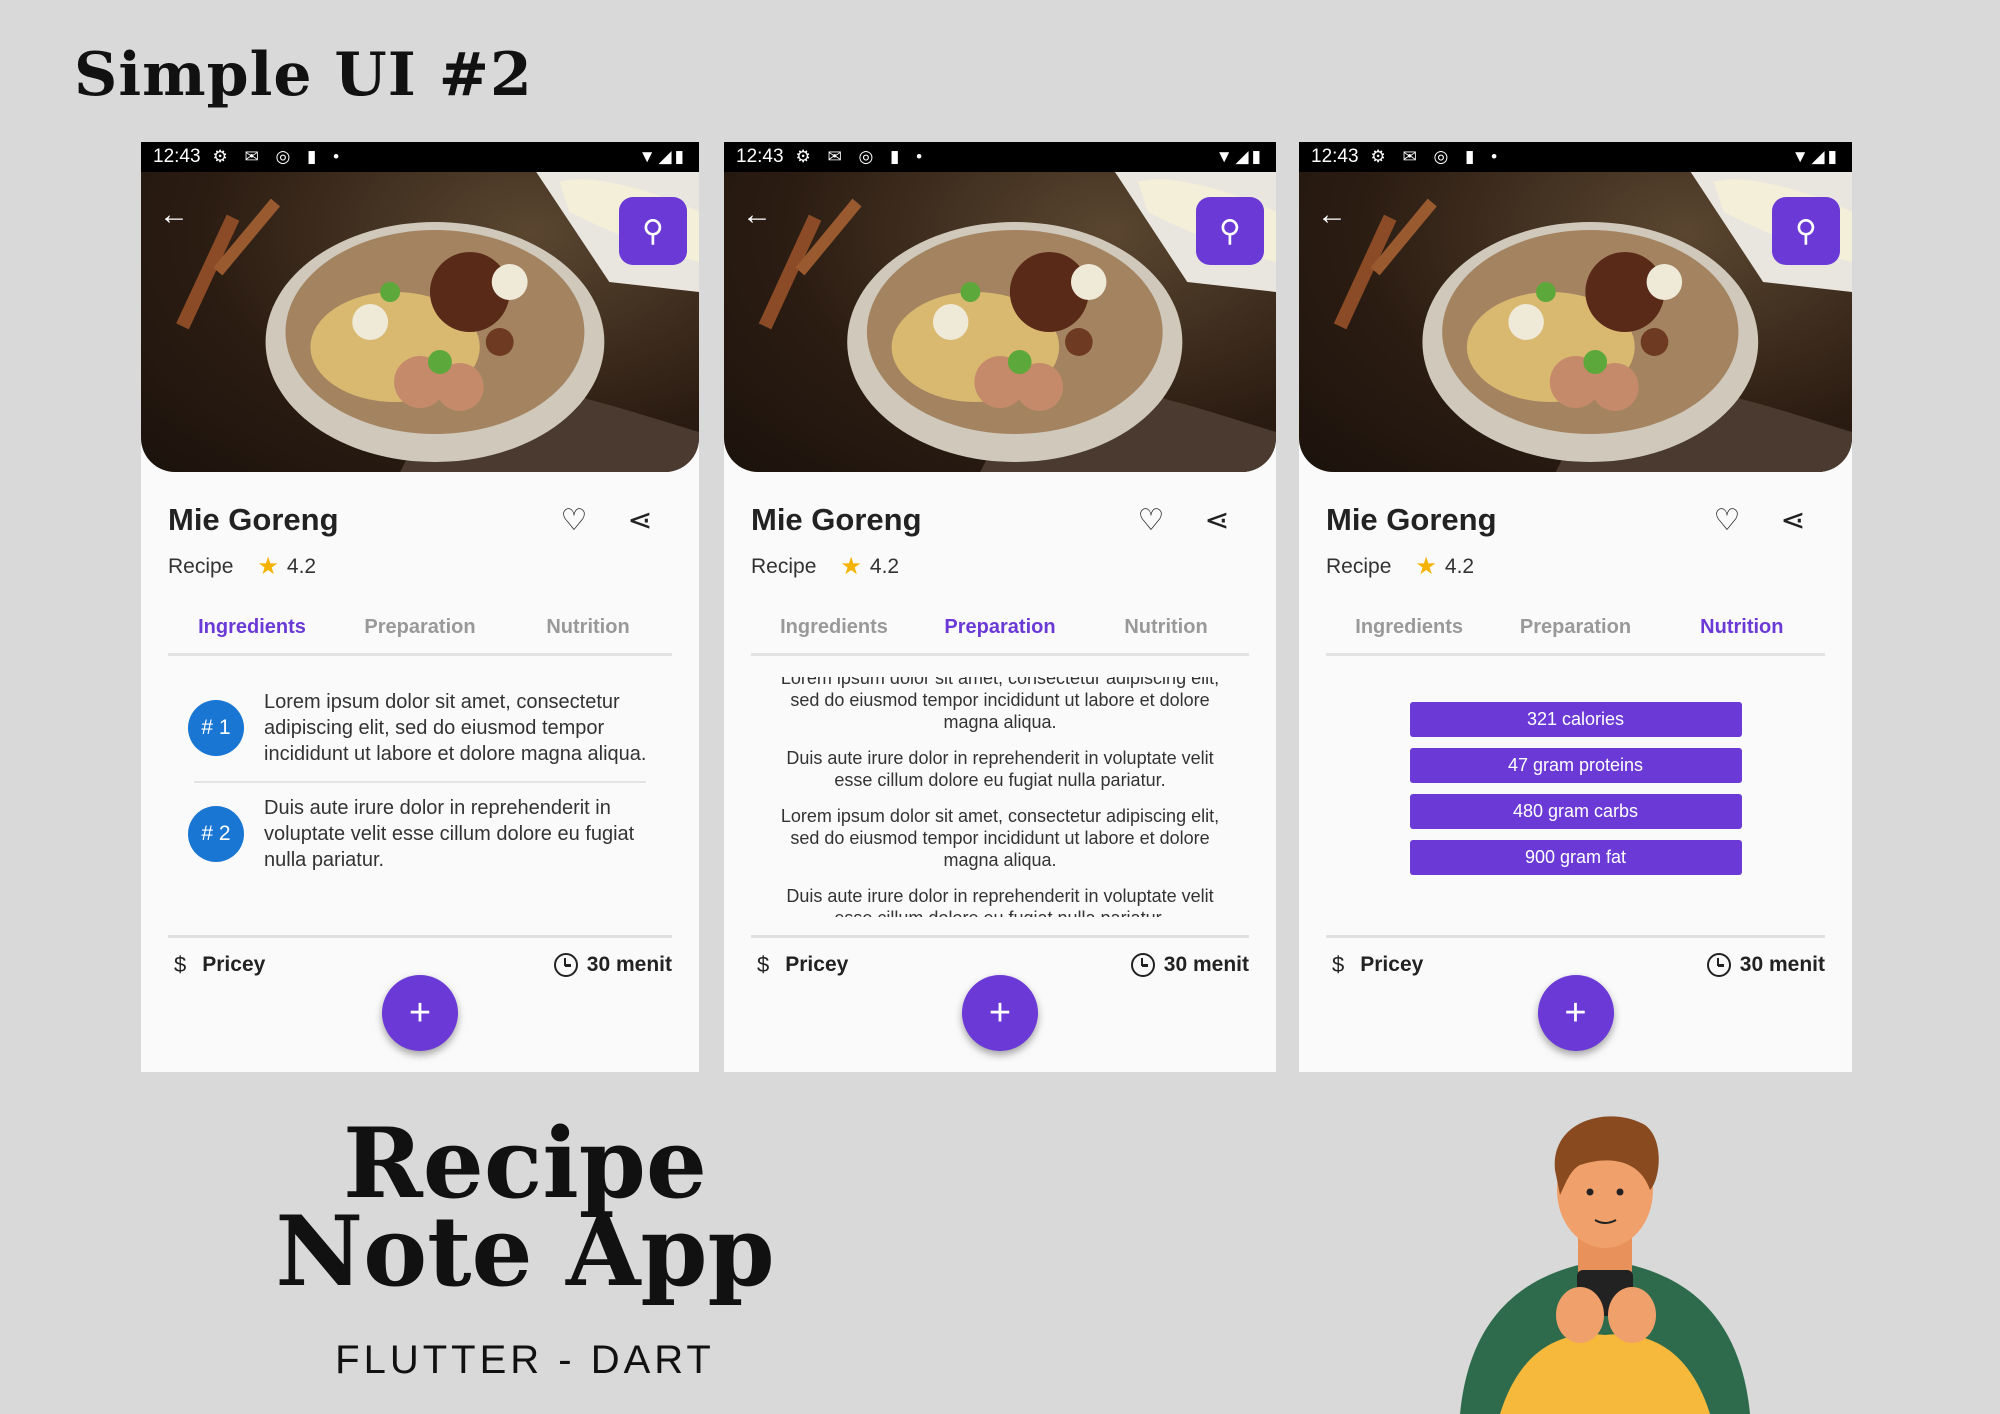  What do you see at coordinates (1575, 811) in the screenshot?
I see `nutrition-chip: 480 gram carbs` at bounding box center [1575, 811].